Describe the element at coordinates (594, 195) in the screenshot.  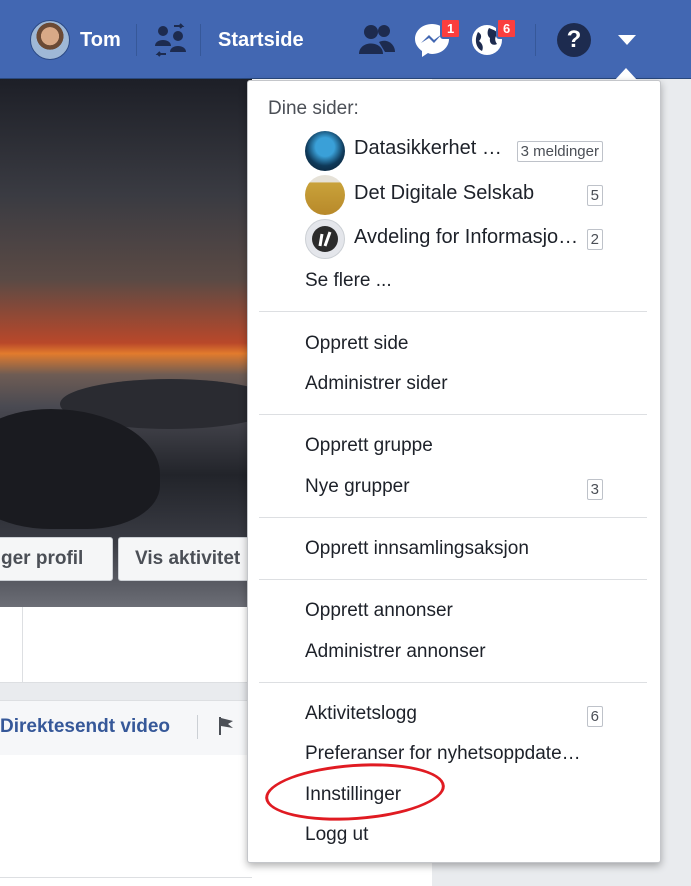
I see `page-count-badge: 5` at that location.